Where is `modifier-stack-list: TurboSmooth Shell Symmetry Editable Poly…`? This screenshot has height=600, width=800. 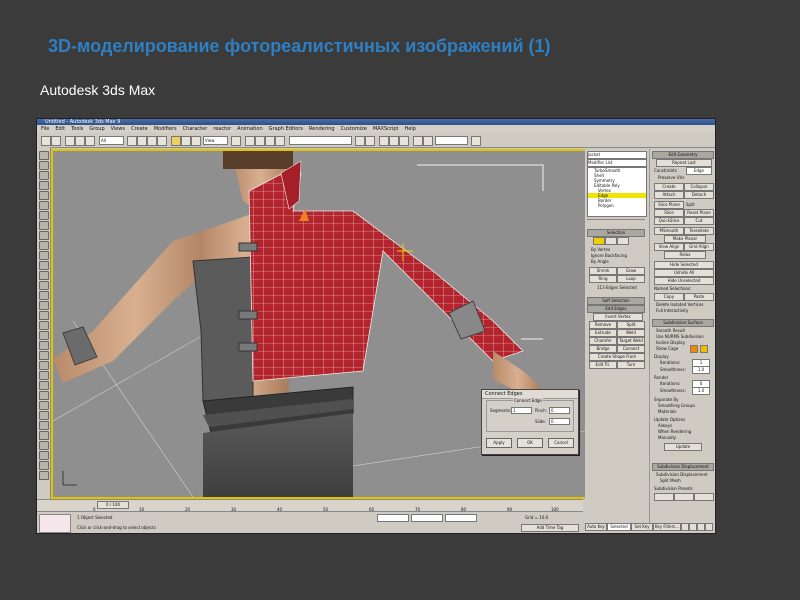 modifier-stack-list: TurboSmooth Shell Symmetry Editable Poly… is located at coordinates (617, 192).